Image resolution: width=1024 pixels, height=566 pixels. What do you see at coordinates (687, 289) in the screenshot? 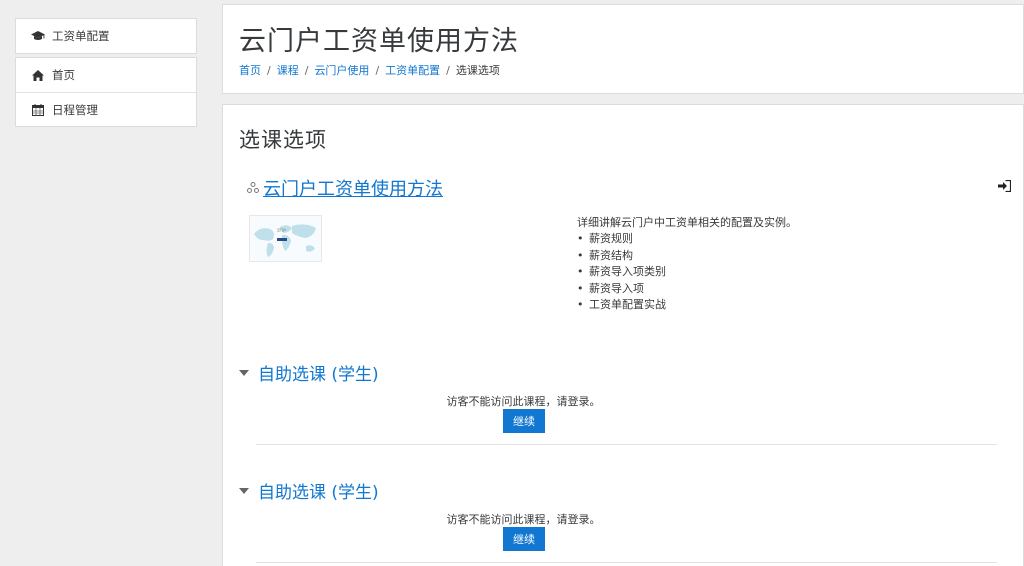
I see `list-item: 薪资导入项` at bounding box center [687, 289].